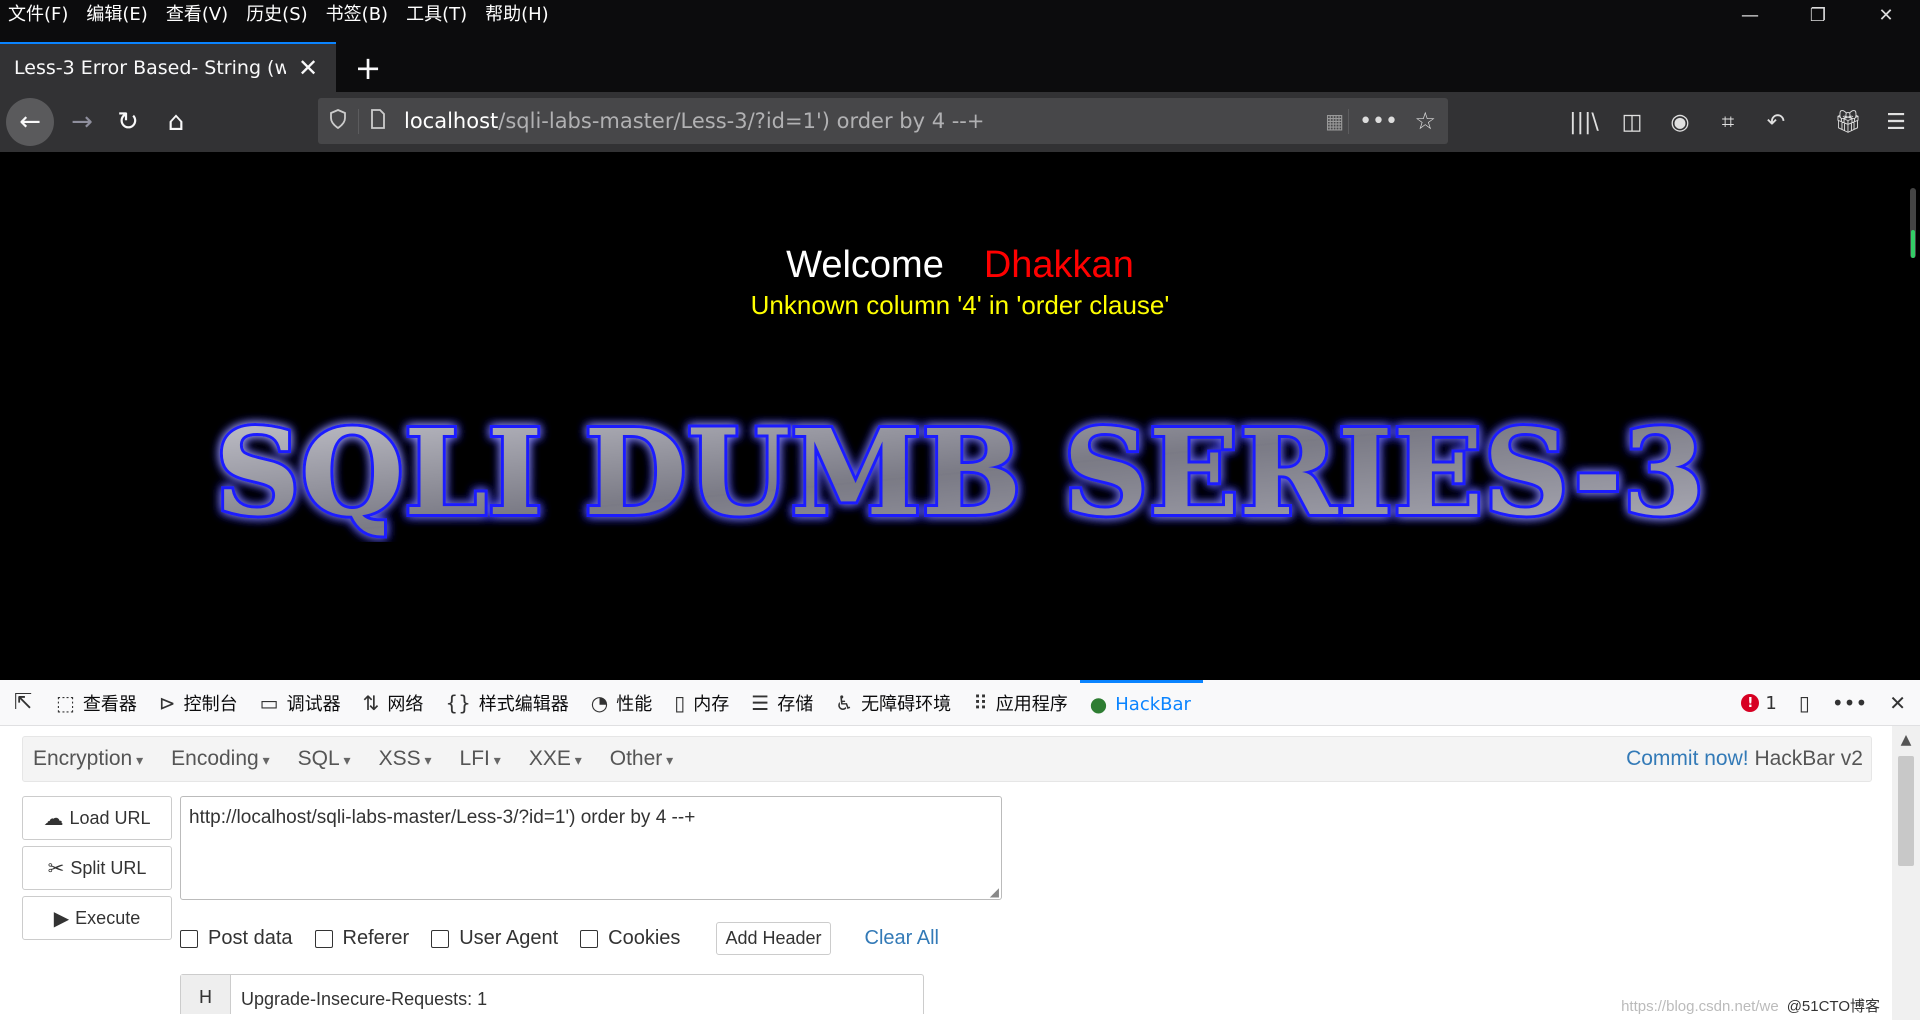 The image size is (1920, 1020). What do you see at coordinates (168, 67) in the screenshot?
I see `browser-tab: Less-3 Error Based- String (with ✕` at bounding box center [168, 67].